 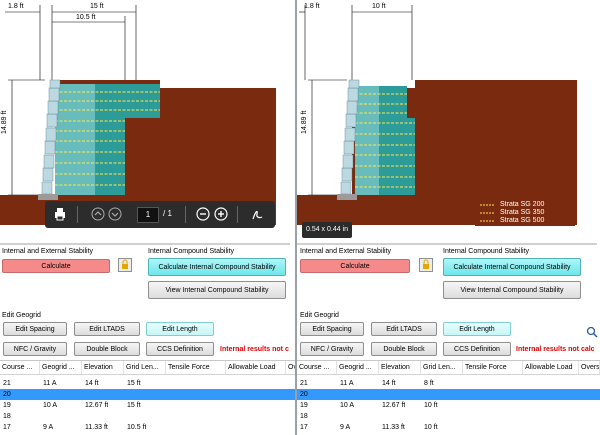 What do you see at coordinates (327, 230) in the screenshot?
I see `measurement-tooltip: 0.54 x 0.44 in` at bounding box center [327, 230].